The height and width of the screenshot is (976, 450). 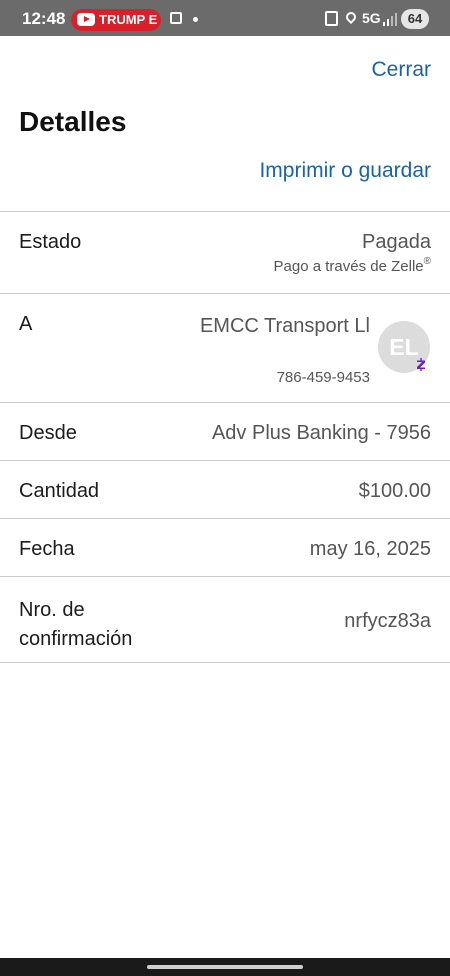 I want to click on home-handle, so click(x=225, y=967).